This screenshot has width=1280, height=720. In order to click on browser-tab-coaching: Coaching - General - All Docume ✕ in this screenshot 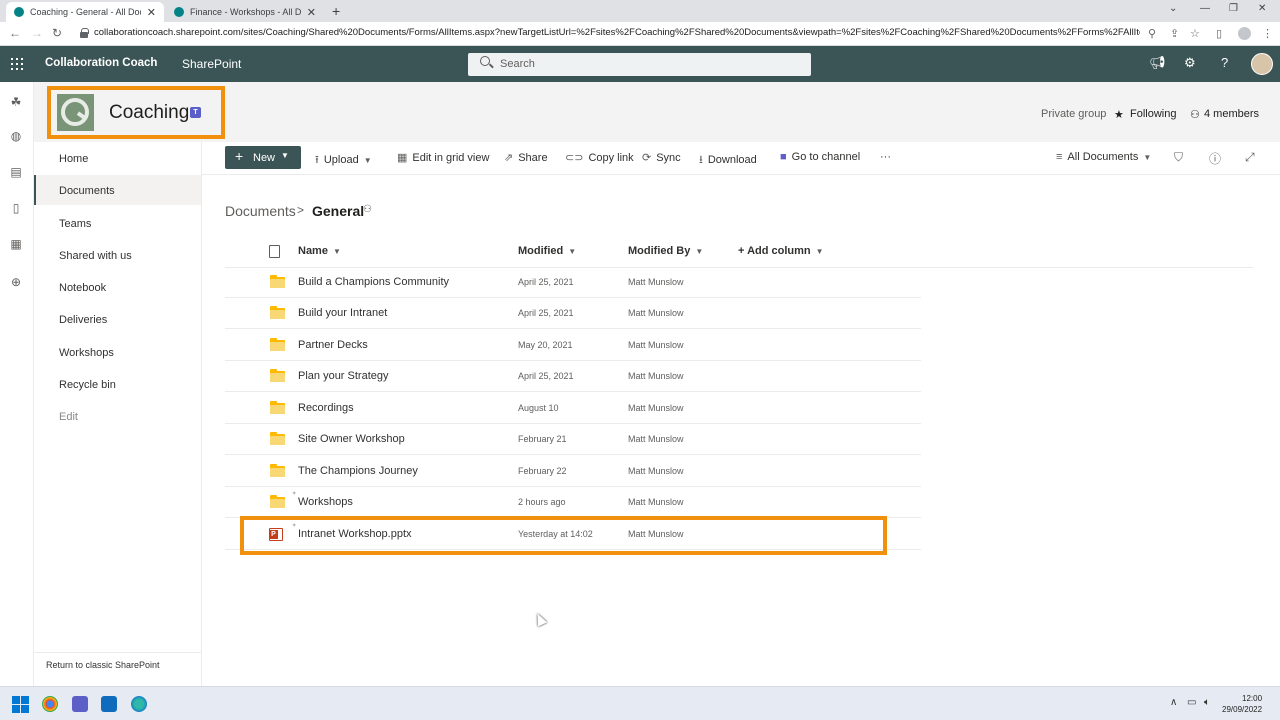, I will do `click(85, 12)`.